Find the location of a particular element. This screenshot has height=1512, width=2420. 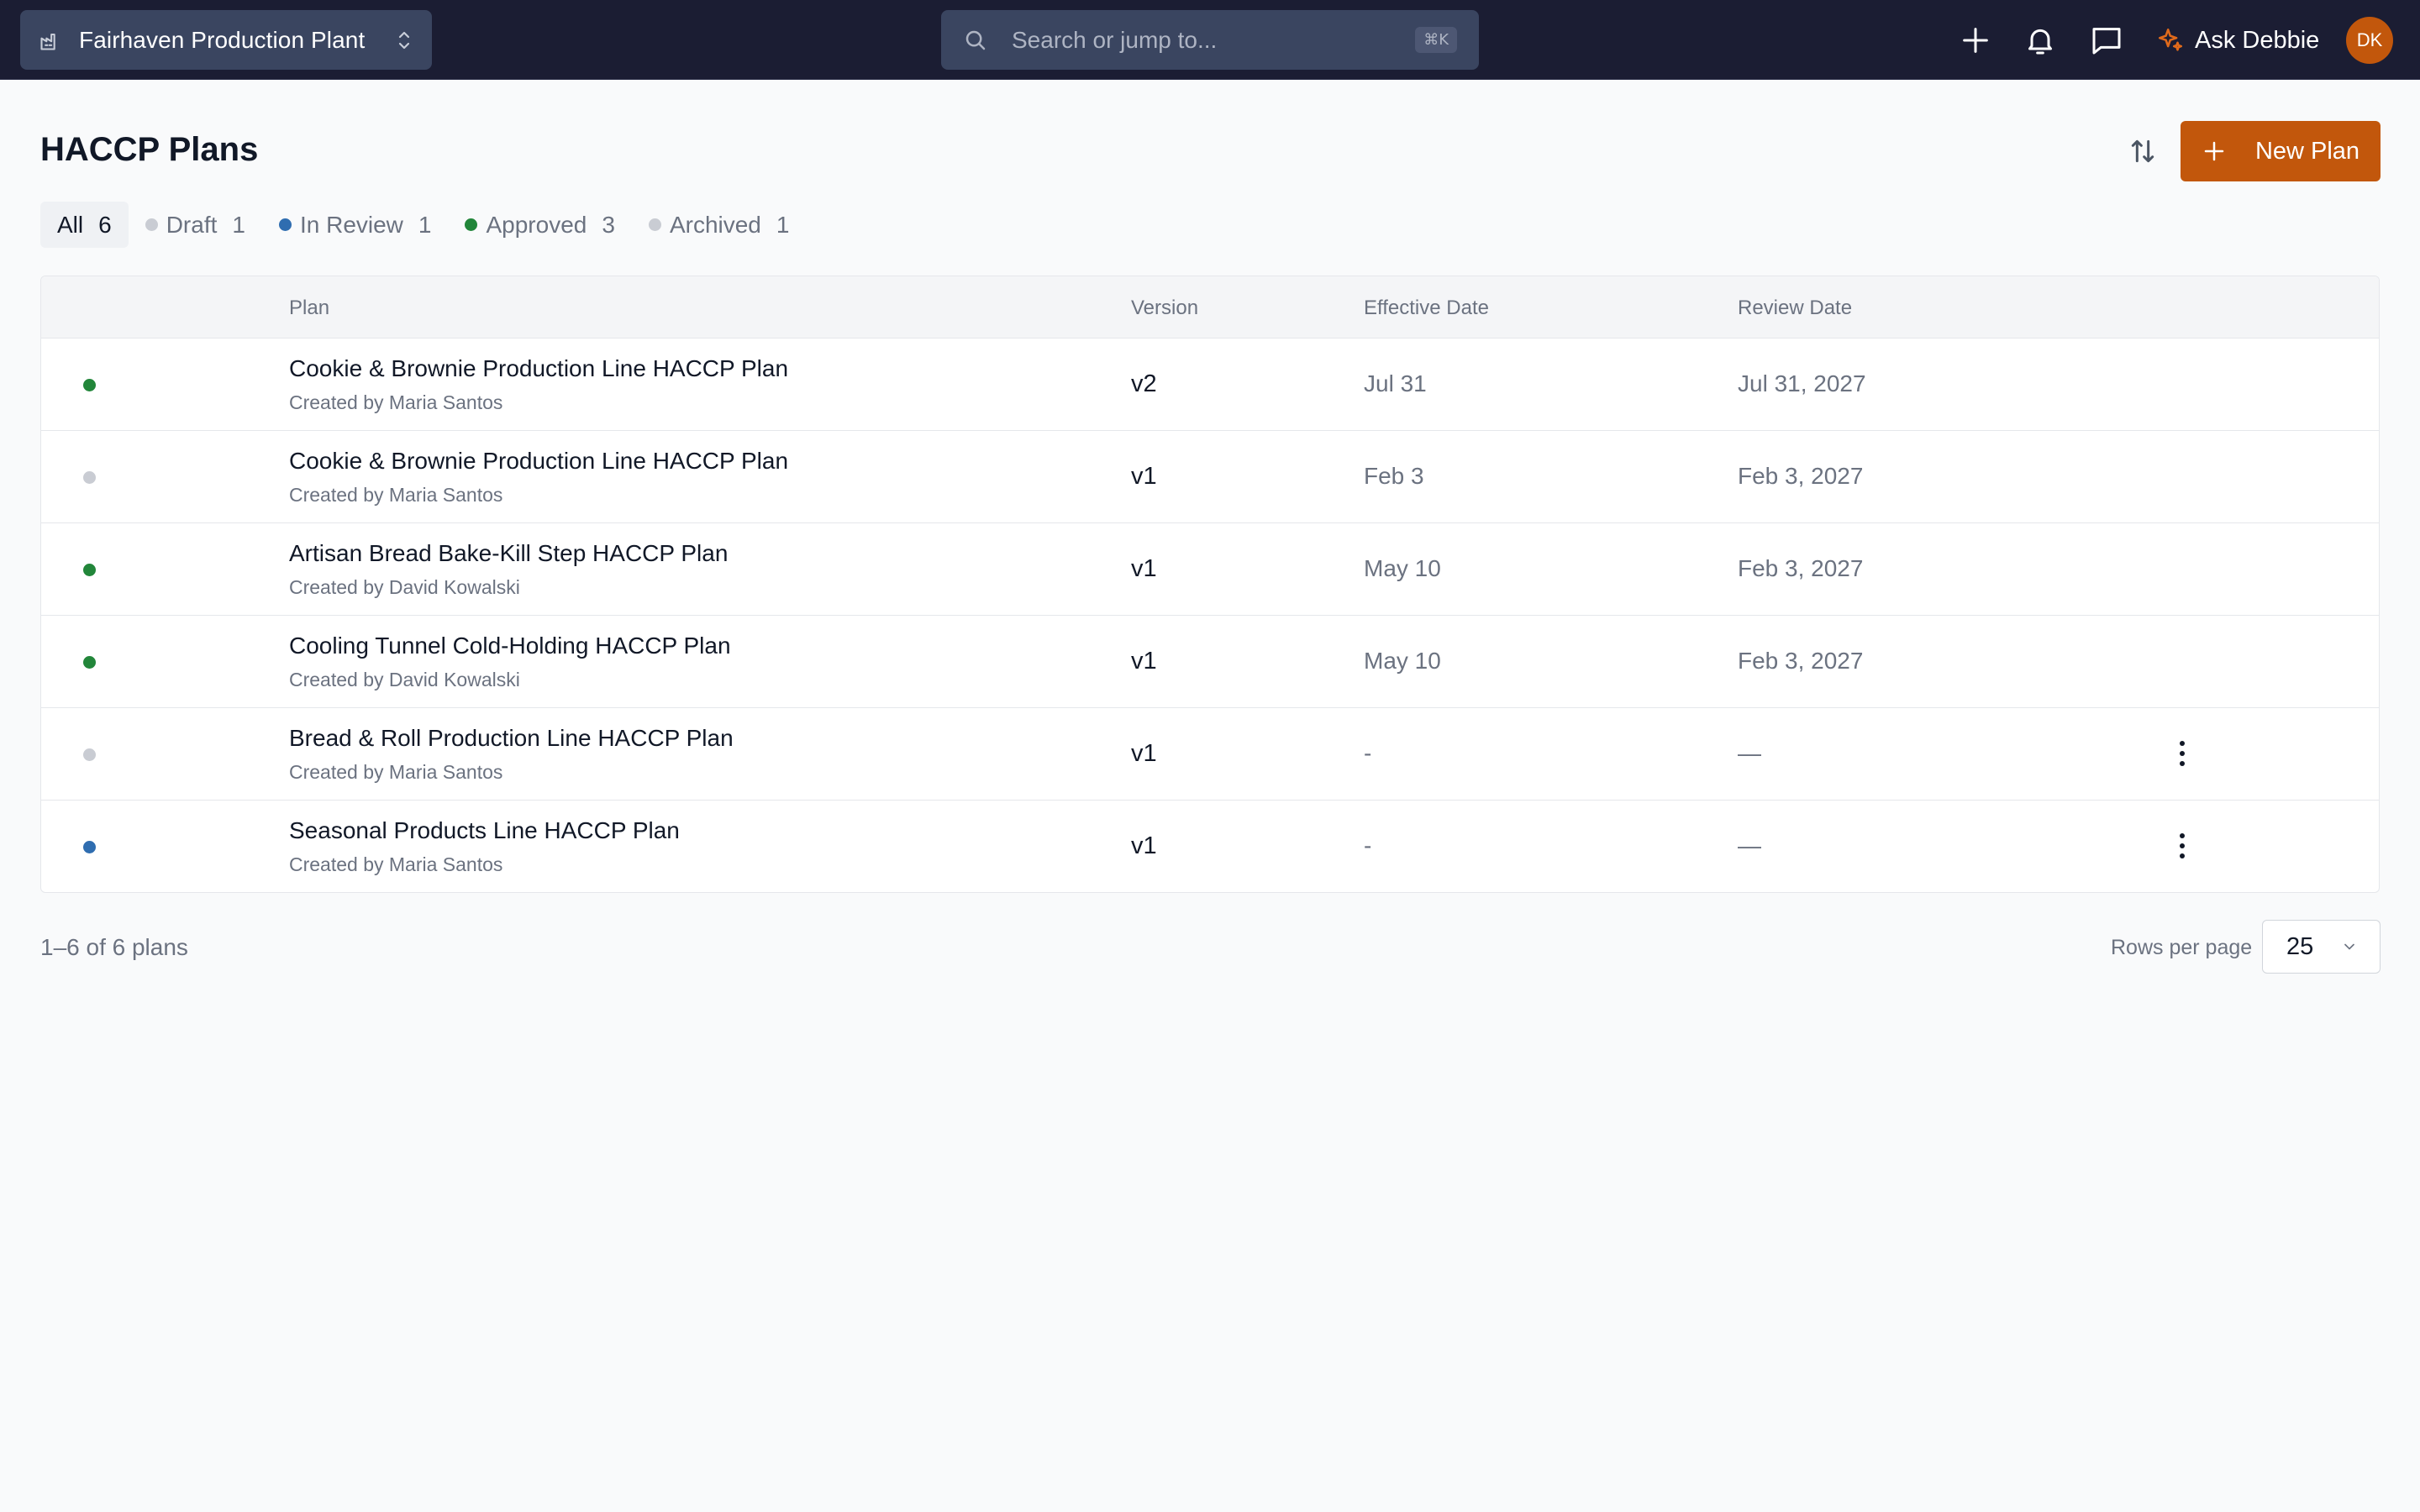

column-header-effective-date: Effective Date is located at coordinates (1426, 308).